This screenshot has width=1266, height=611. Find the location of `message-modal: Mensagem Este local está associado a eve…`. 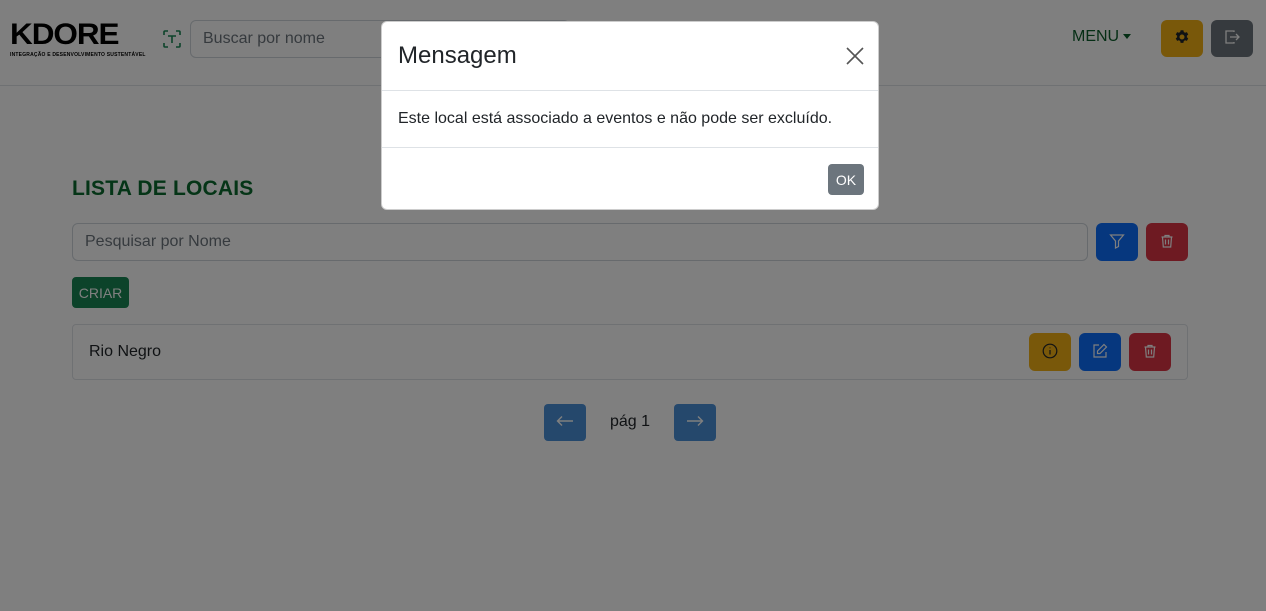

message-modal: Mensagem Este local está associado a eve… is located at coordinates (630, 115).